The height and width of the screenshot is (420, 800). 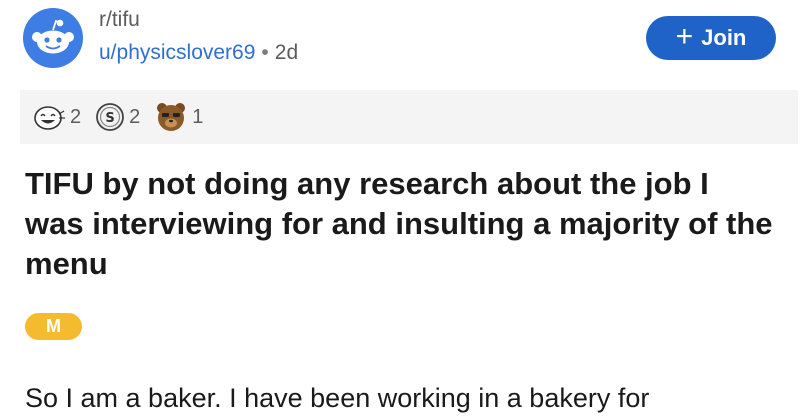 I want to click on award-silver: S 2, so click(x=117, y=117).